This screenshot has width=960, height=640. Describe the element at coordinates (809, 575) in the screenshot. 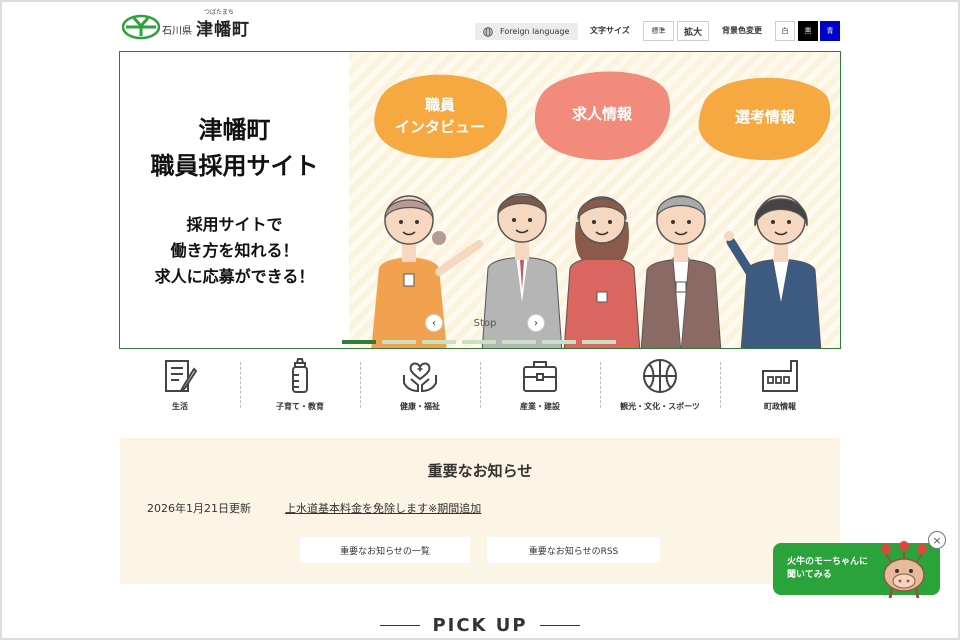

I see `chat-line2: 聞いてみる` at that location.